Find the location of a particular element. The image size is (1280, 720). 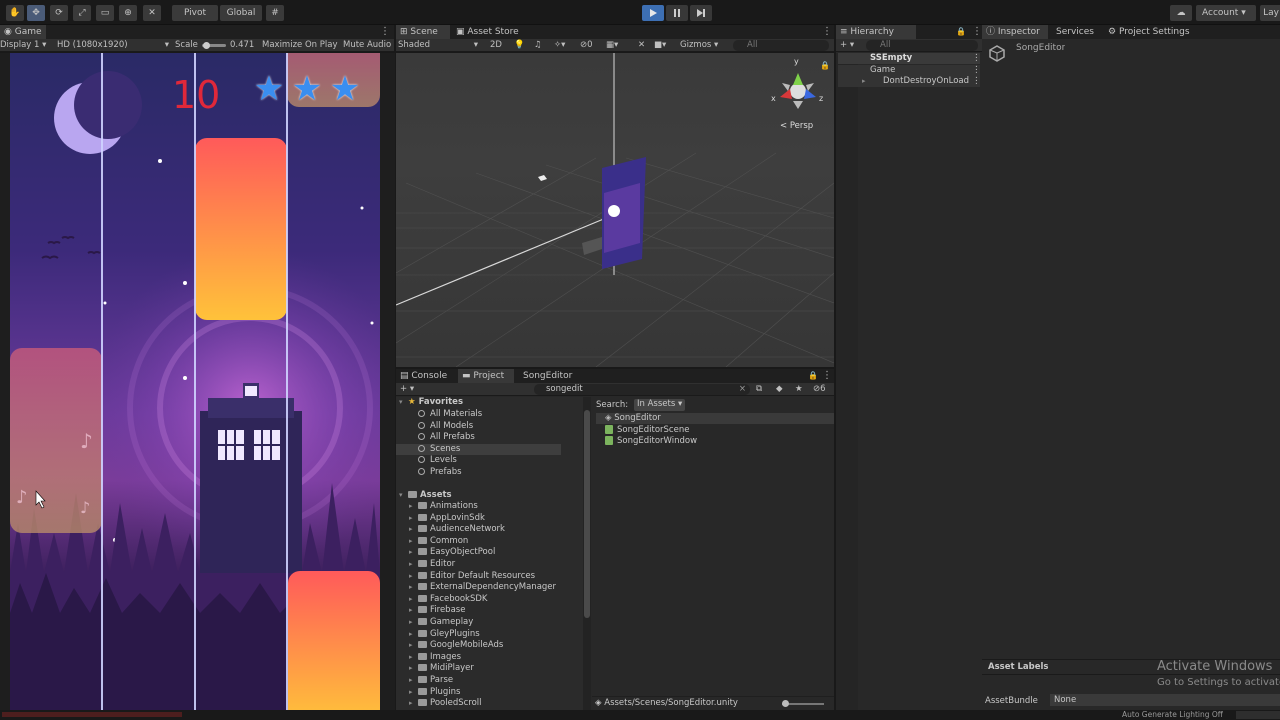

status-bake-button is located at coordinates (1258, 715).